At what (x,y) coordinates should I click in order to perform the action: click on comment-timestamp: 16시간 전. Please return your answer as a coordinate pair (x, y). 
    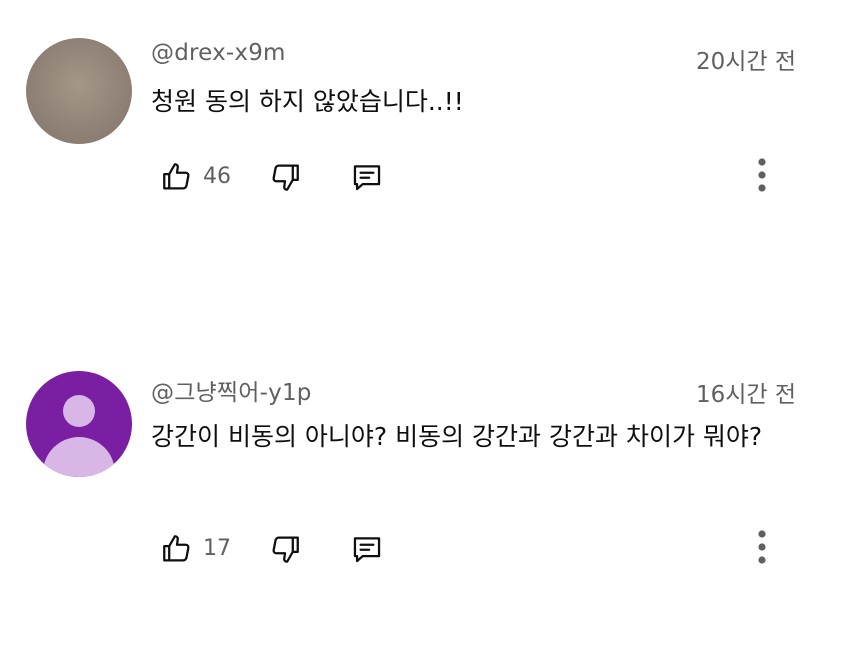
    Looking at the image, I should click on (745, 395).